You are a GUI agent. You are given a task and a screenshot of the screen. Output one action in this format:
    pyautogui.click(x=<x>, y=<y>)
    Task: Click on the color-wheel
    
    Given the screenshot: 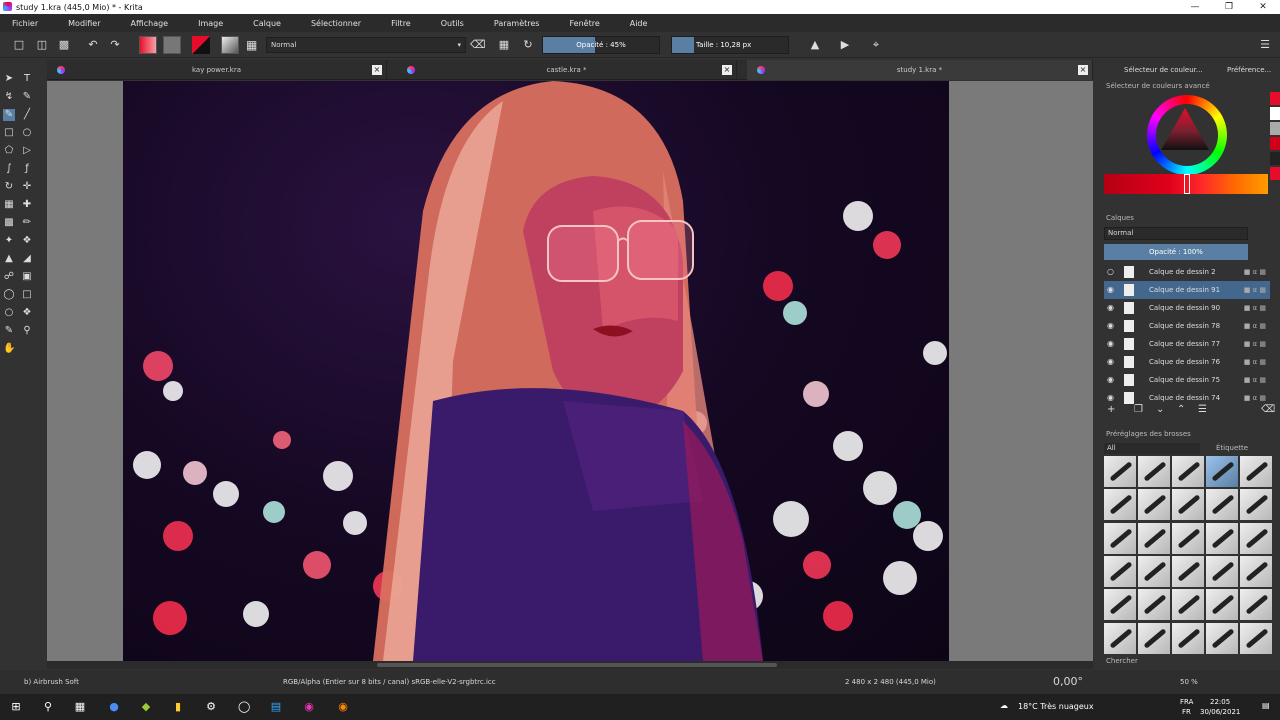 What is the action you would take?
    pyautogui.click(x=1187, y=135)
    